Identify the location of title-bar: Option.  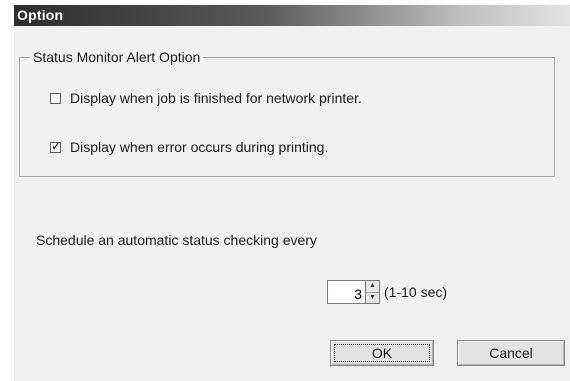
(292, 15).